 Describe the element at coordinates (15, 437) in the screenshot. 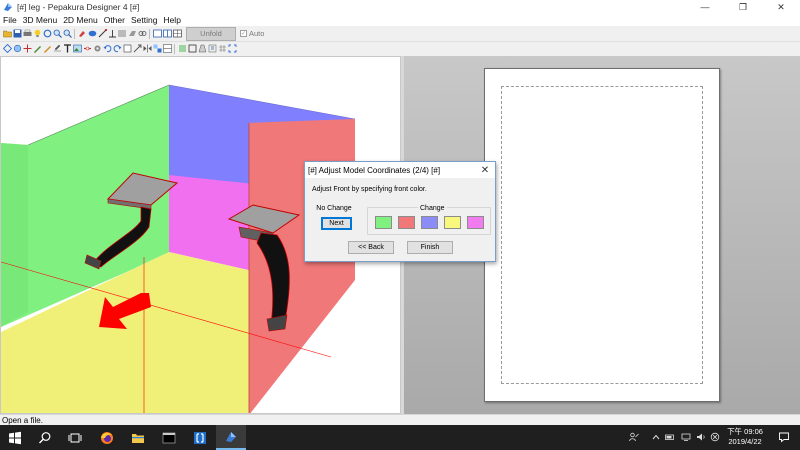

I see `start-button` at that location.